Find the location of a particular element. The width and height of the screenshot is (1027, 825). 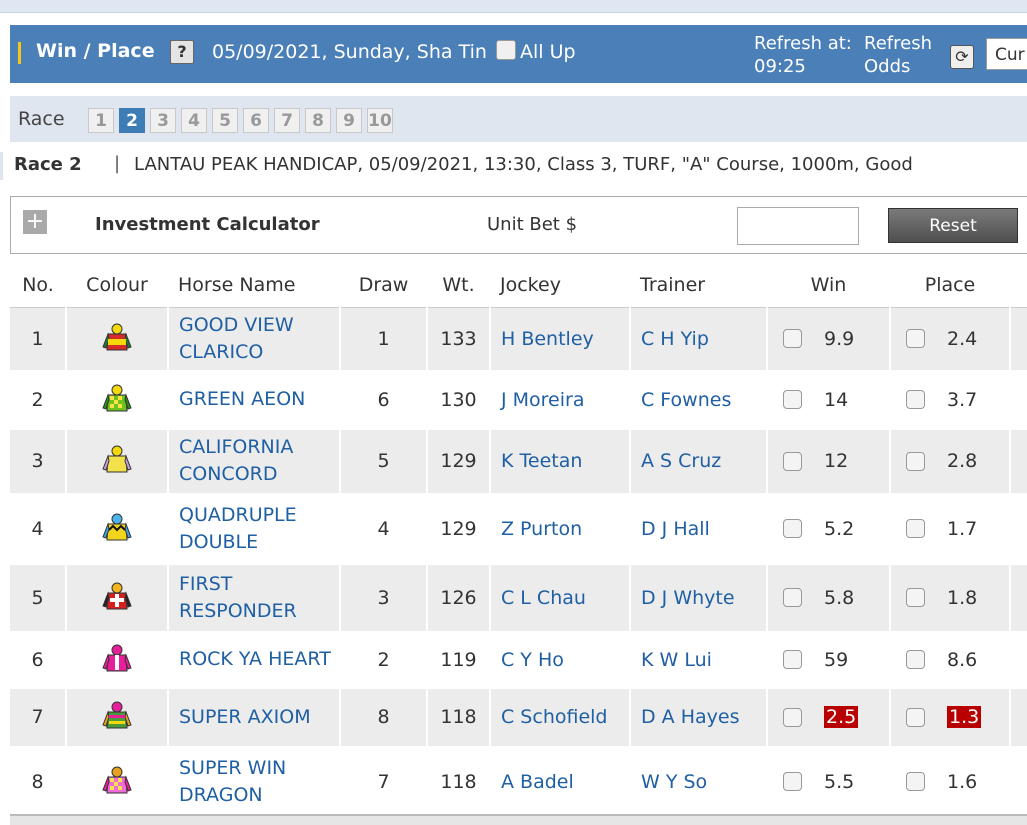

horse-name-cell: CALIFORNIA CONCORD is located at coordinates (253, 461).